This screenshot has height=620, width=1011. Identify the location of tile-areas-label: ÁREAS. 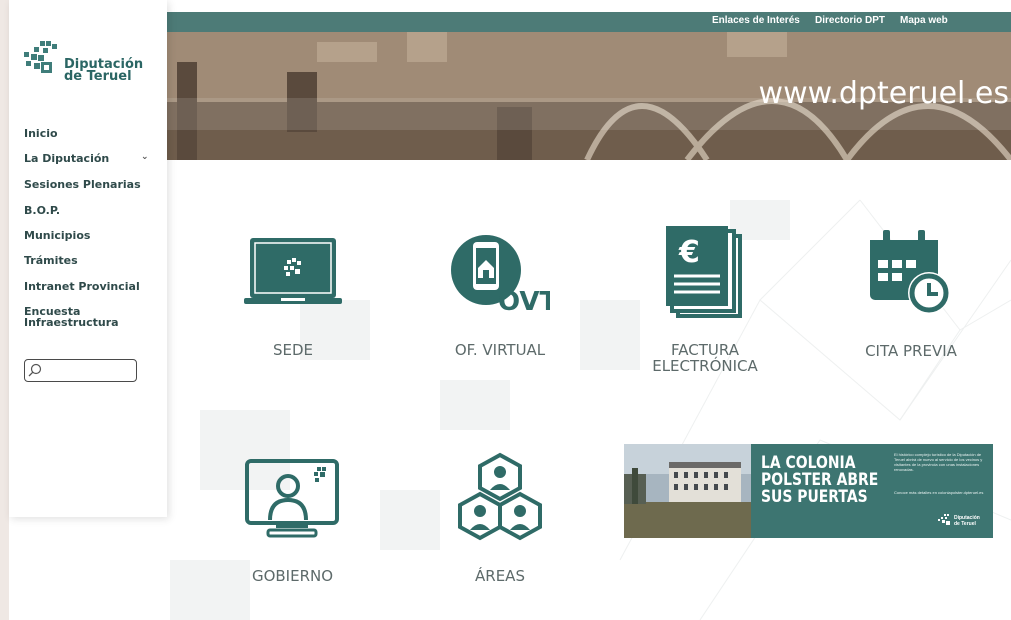
(500, 576).